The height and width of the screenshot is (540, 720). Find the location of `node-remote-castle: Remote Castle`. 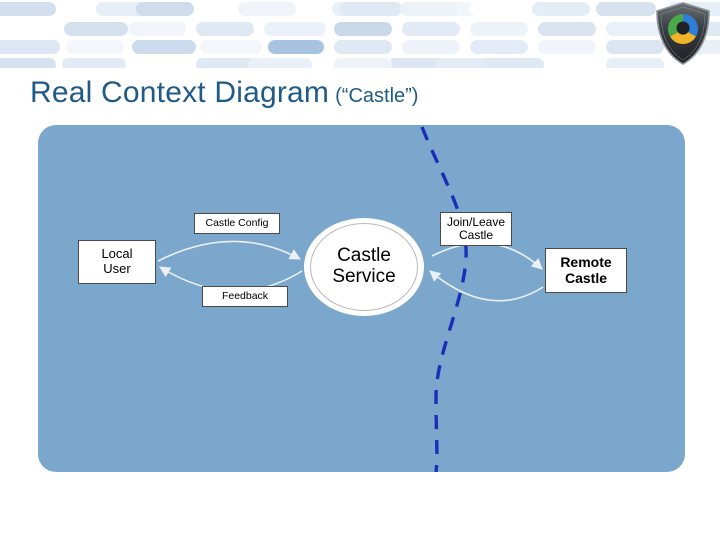

node-remote-castle: Remote Castle is located at coordinates (586, 270).